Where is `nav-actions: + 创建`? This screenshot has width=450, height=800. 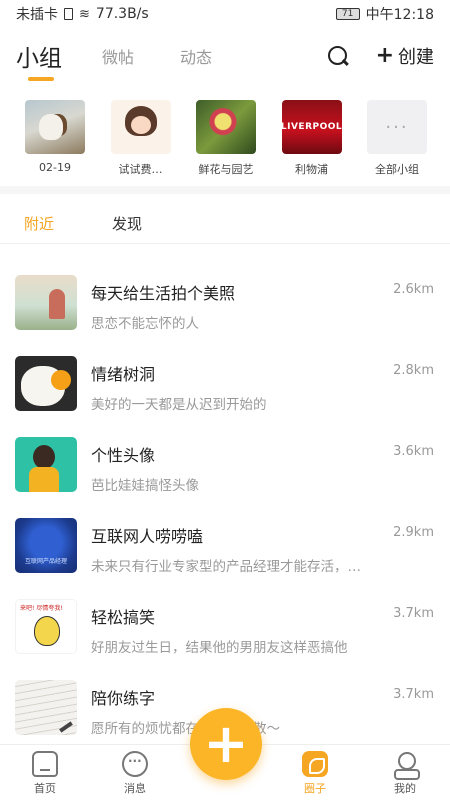
nav-actions: + 创建 is located at coordinates (380, 56).